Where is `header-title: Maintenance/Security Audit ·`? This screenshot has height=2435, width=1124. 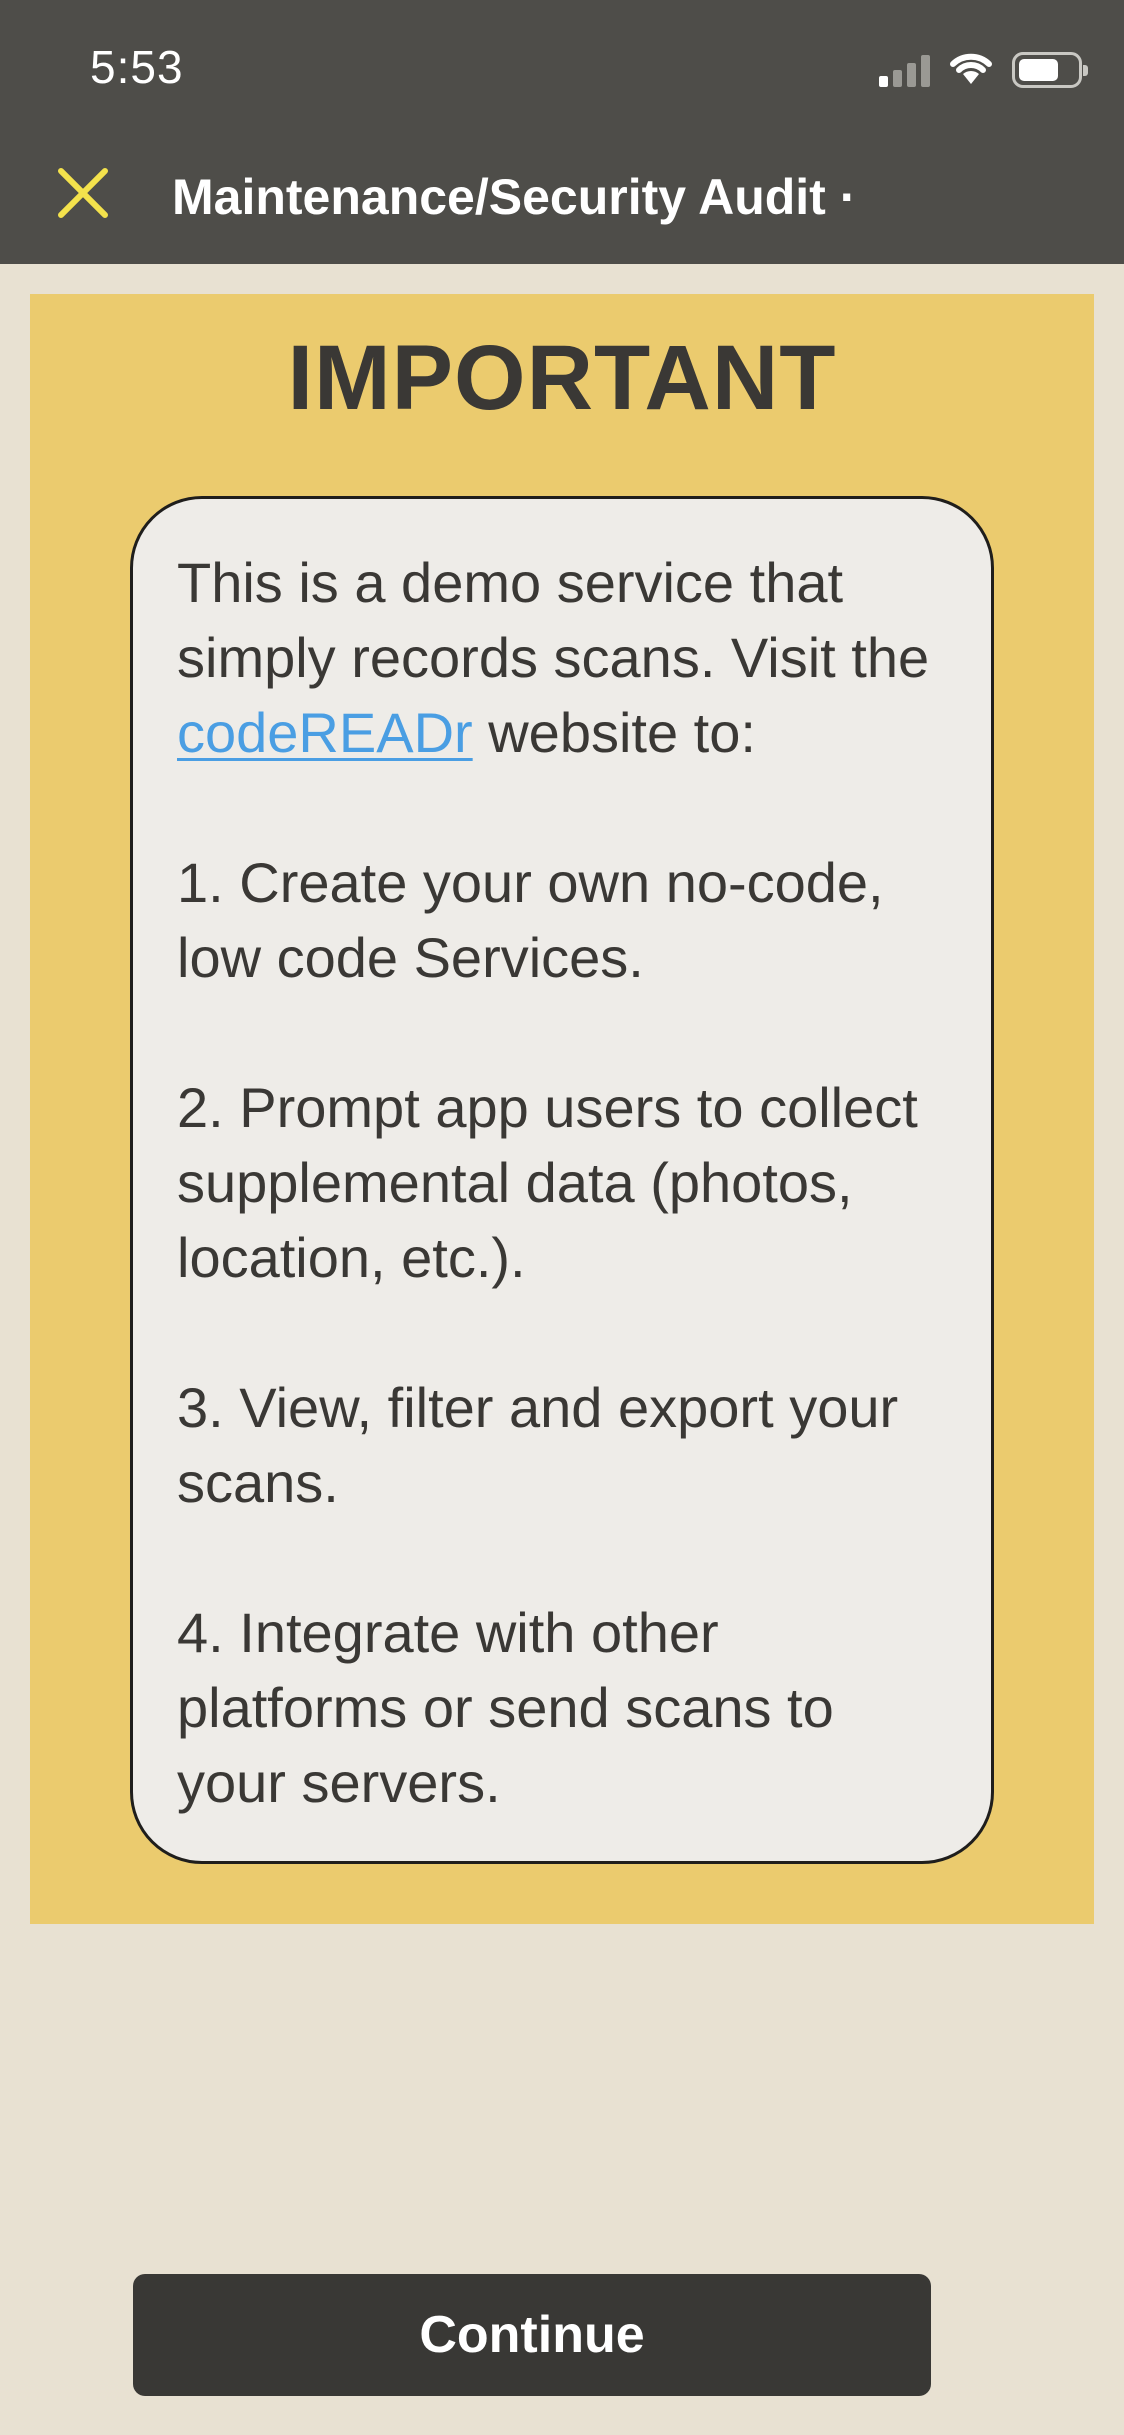
header-title: Maintenance/Security Audit · is located at coordinates (514, 197).